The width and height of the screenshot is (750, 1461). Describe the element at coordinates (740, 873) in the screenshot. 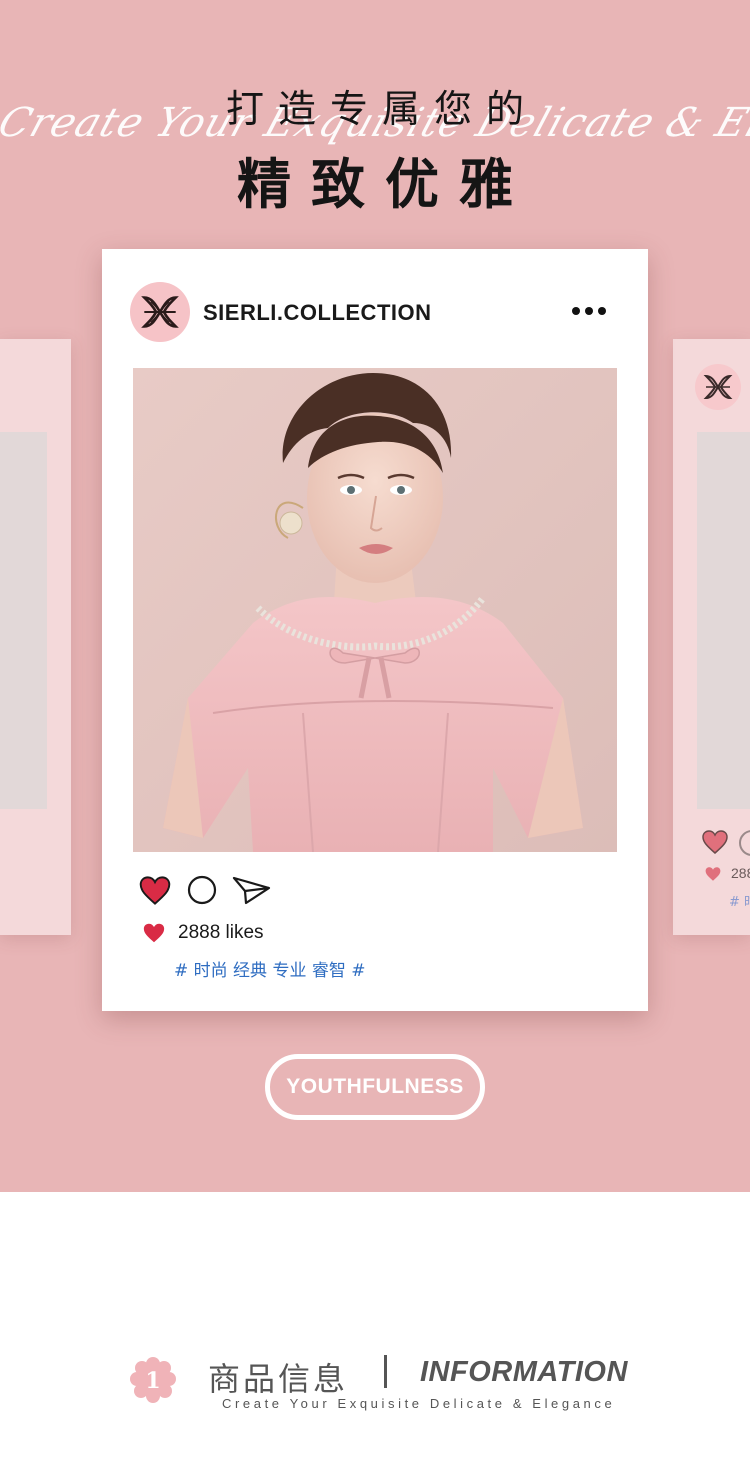

I see `side-likes-count: 288` at that location.